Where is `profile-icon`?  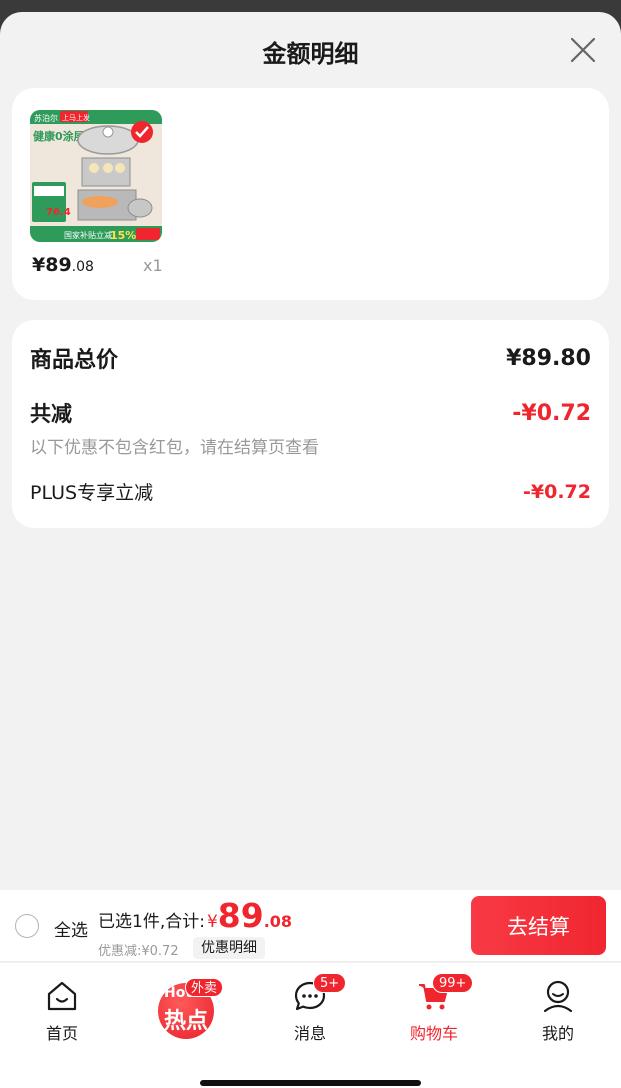
profile-icon is located at coordinates (558, 996).